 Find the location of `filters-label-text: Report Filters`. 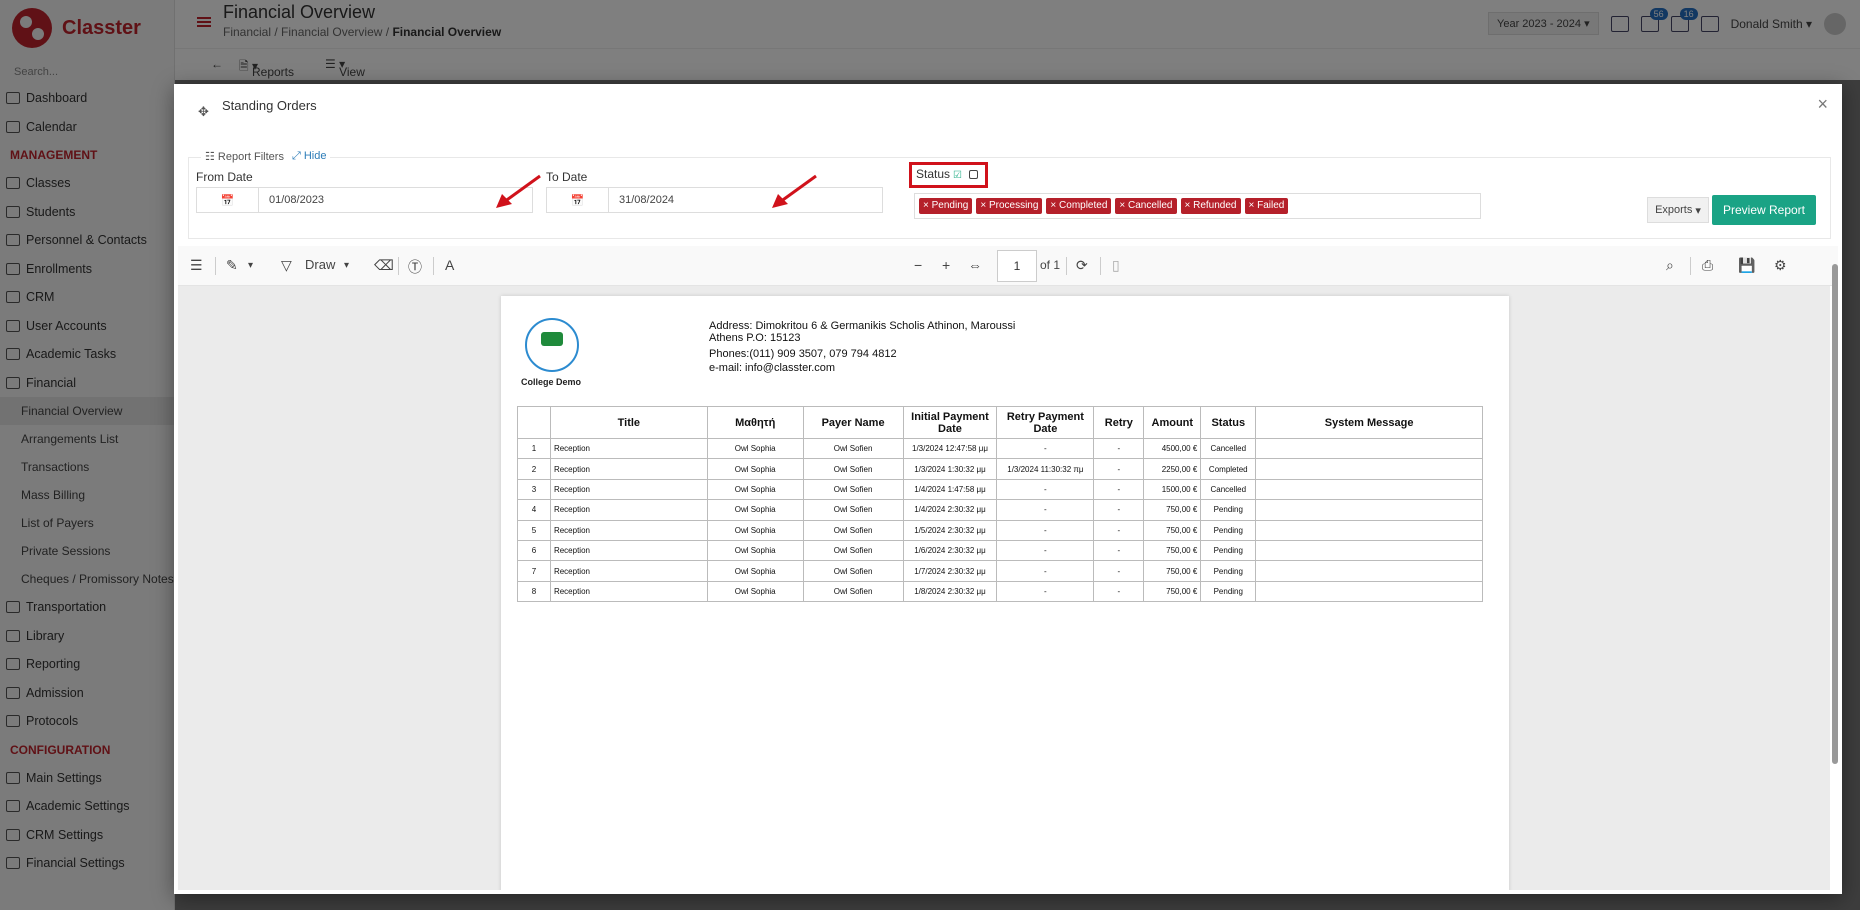

filters-label-text: Report Filters is located at coordinates (250, 157).